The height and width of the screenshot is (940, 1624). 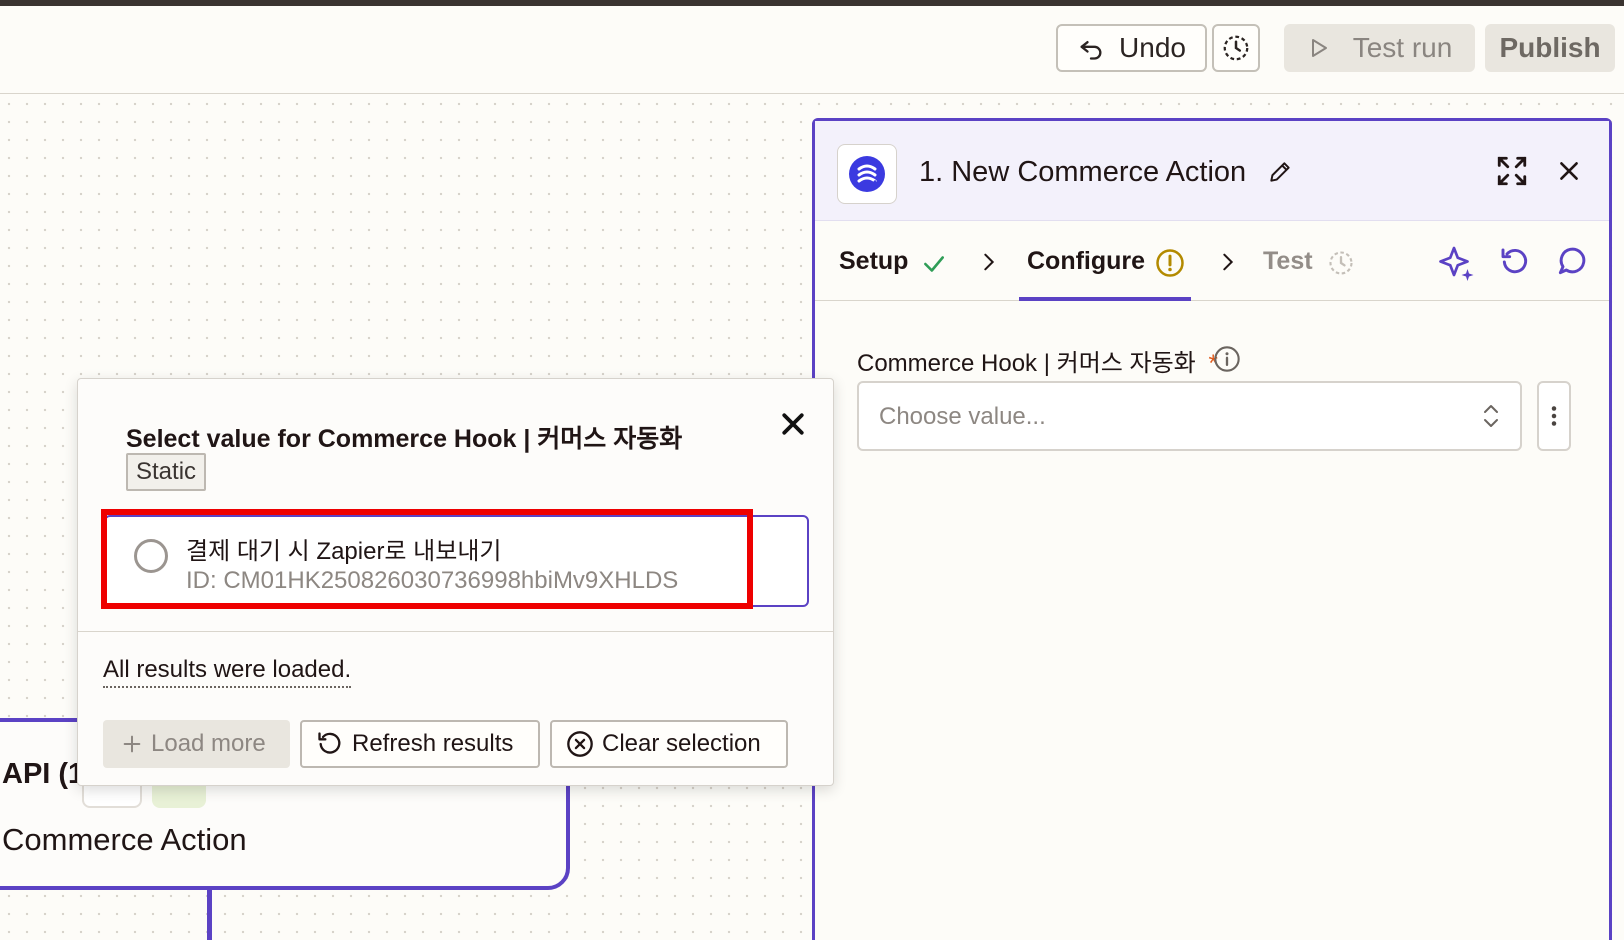 What do you see at coordinates (867, 174) in the screenshot?
I see `app-logo-icon` at bounding box center [867, 174].